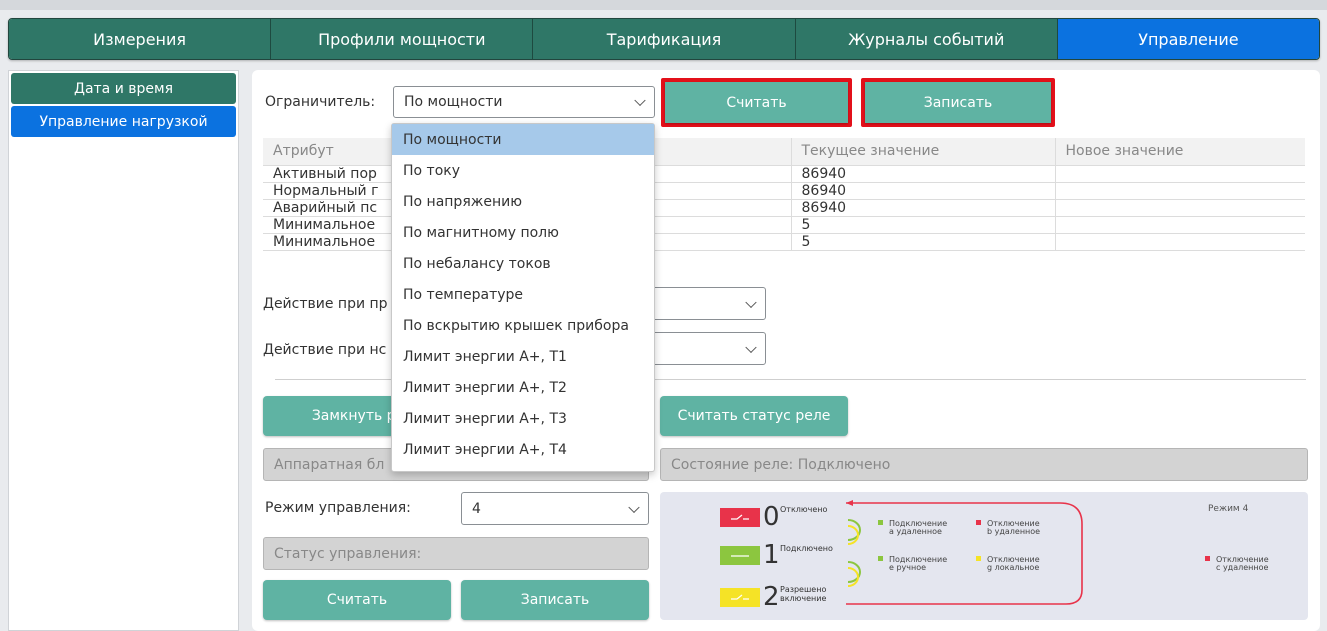  Describe the element at coordinates (912, 564) in the screenshot. I see `legend-item: Подключение e ручное` at that location.